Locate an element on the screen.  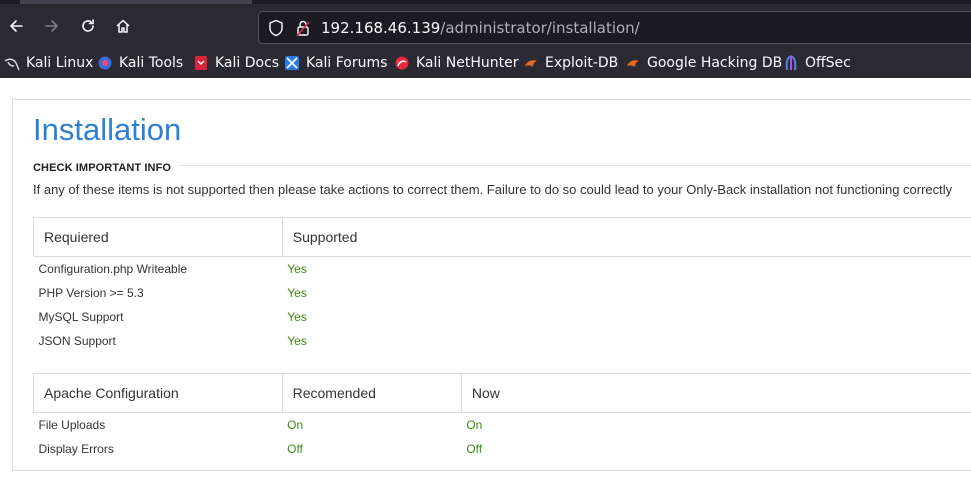
table-header-row: Requiered Supported is located at coordinates (502, 237).